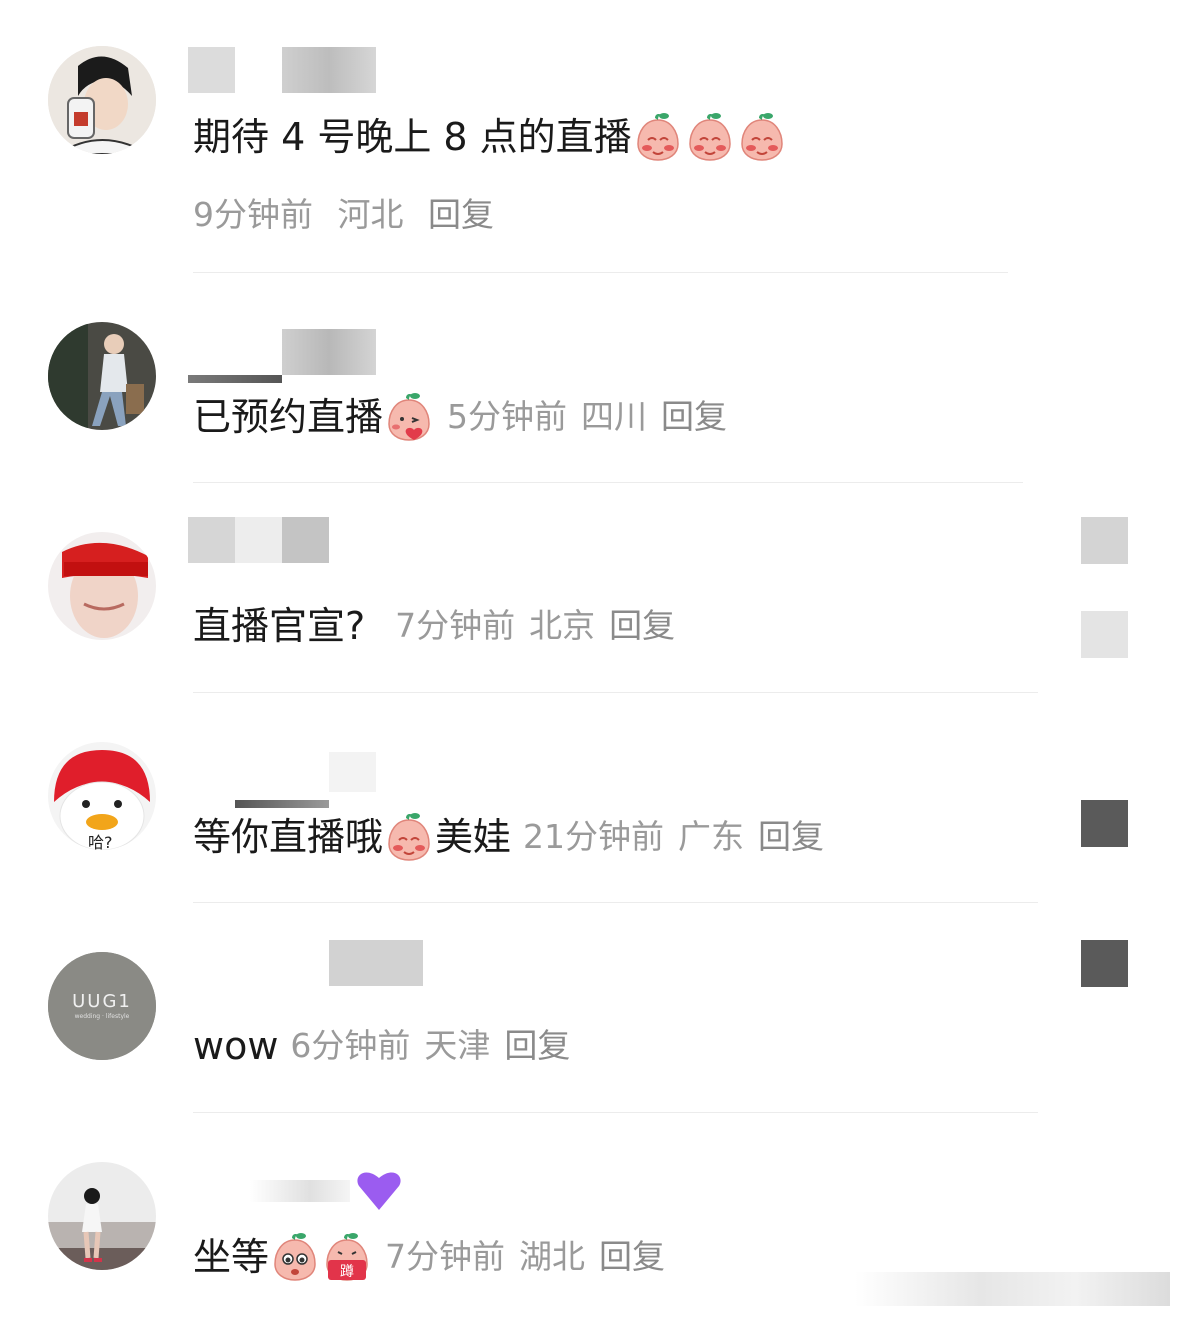 The image size is (1179, 1318). I want to click on avatar-logo-subtext: wedding · lifestyle, so click(102, 1016).